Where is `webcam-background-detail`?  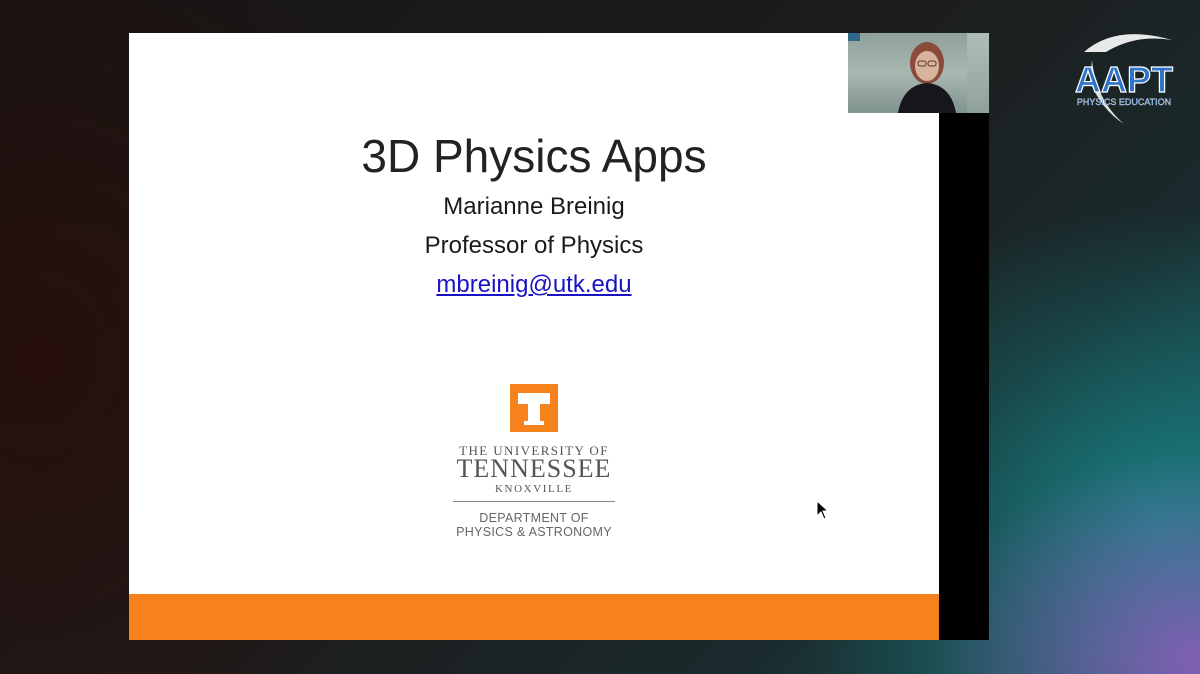 webcam-background-detail is located at coordinates (854, 37).